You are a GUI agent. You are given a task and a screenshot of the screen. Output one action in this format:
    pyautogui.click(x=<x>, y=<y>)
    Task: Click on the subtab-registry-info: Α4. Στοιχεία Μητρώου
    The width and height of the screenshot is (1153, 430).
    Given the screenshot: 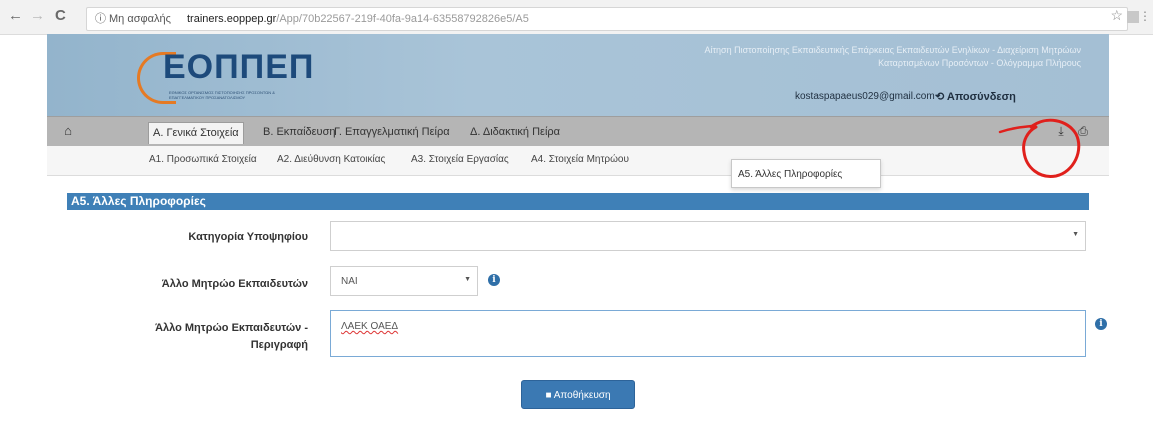 What is the action you would take?
    pyautogui.click(x=580, y=159)
    